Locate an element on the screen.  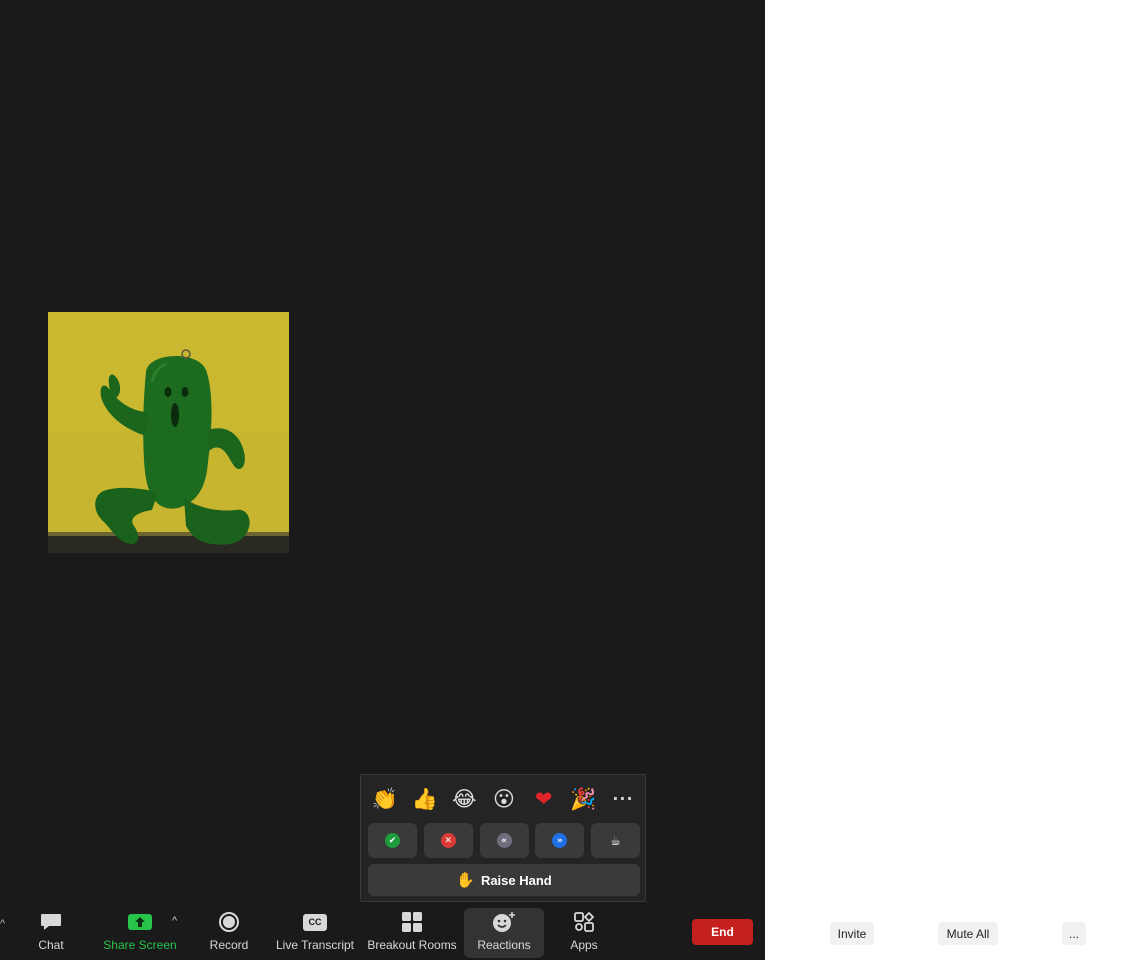
reactions-label: Reactions is located at coordinates (504, 945).